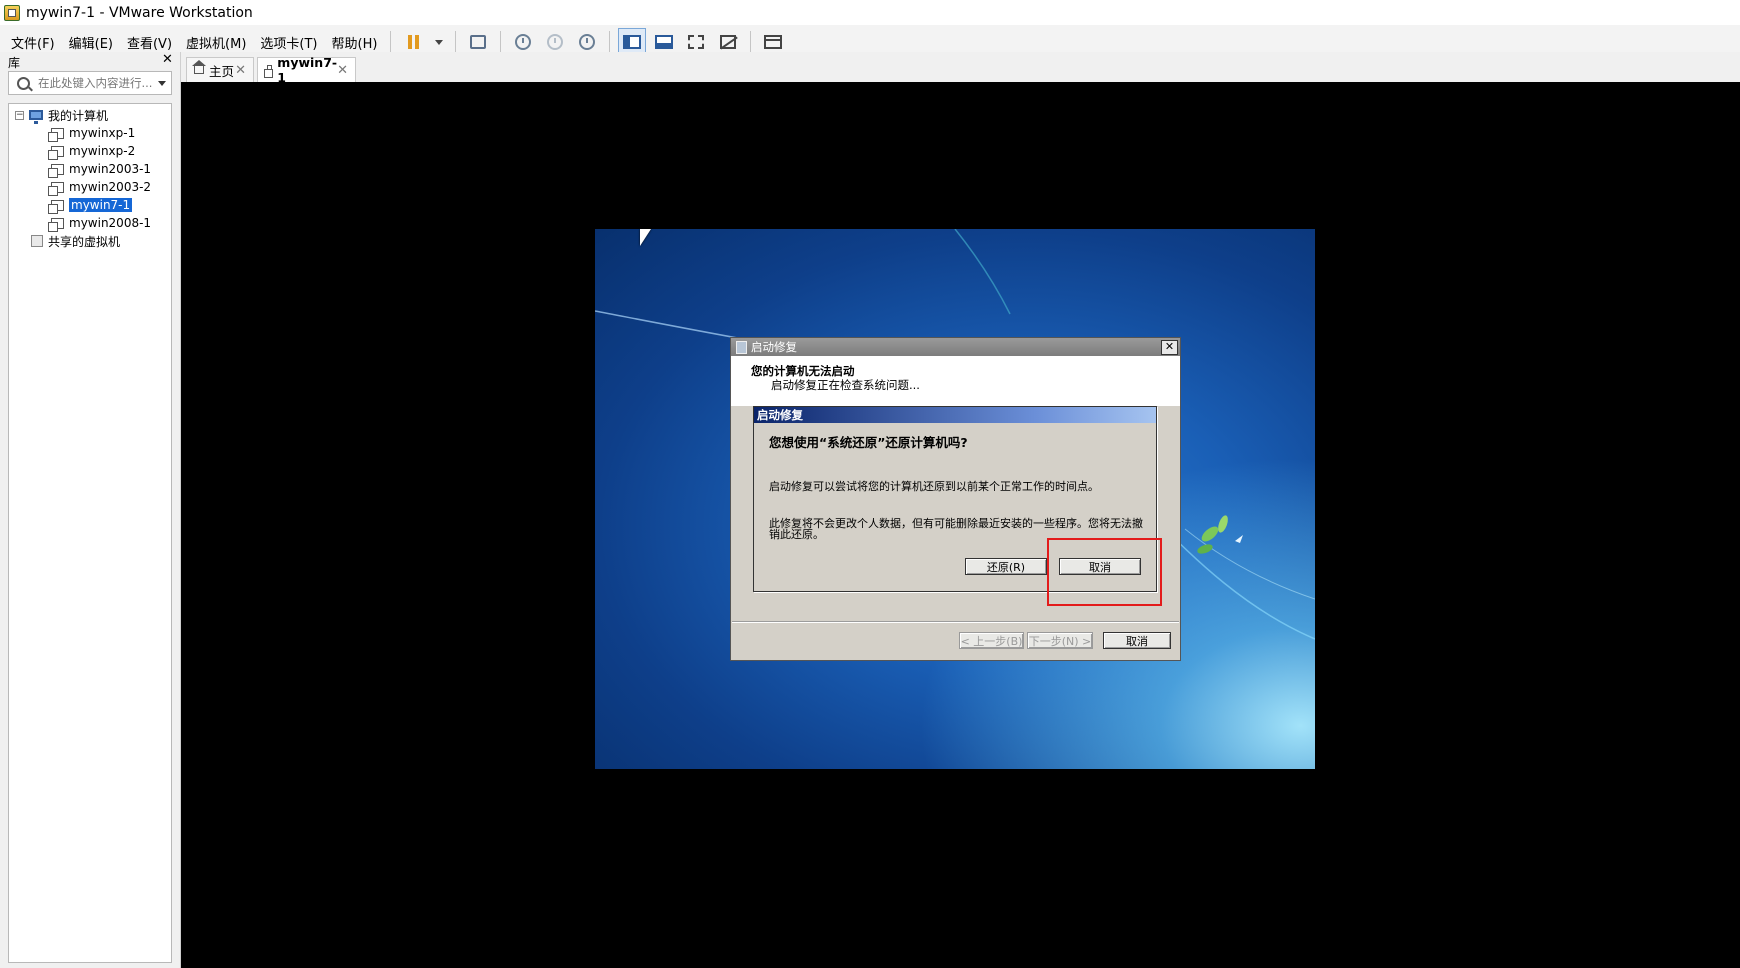 This screenshot has width=1740, height=968. What do you see at coordinates (149, 42) in the screenshot?
I see `menu-view: 查看(V)` at bounding box center [149, 42].